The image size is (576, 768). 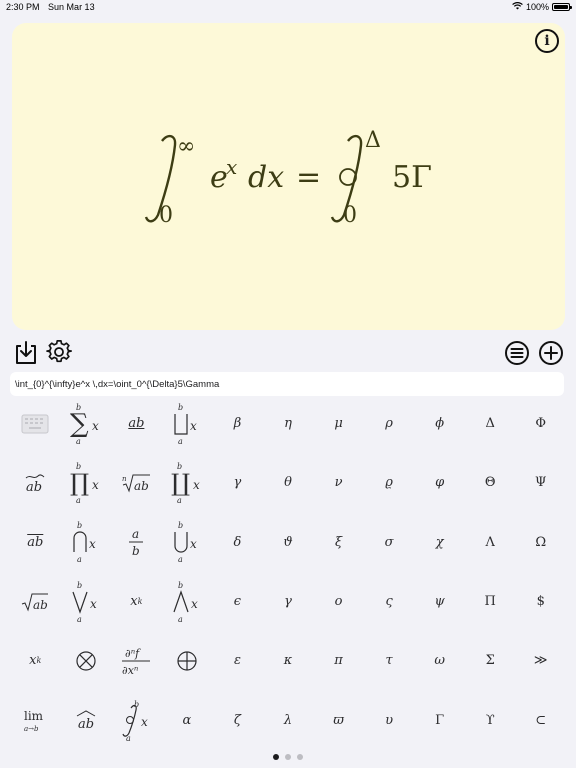 I want to click on key-oint: bax, so click(x=136, y=720).